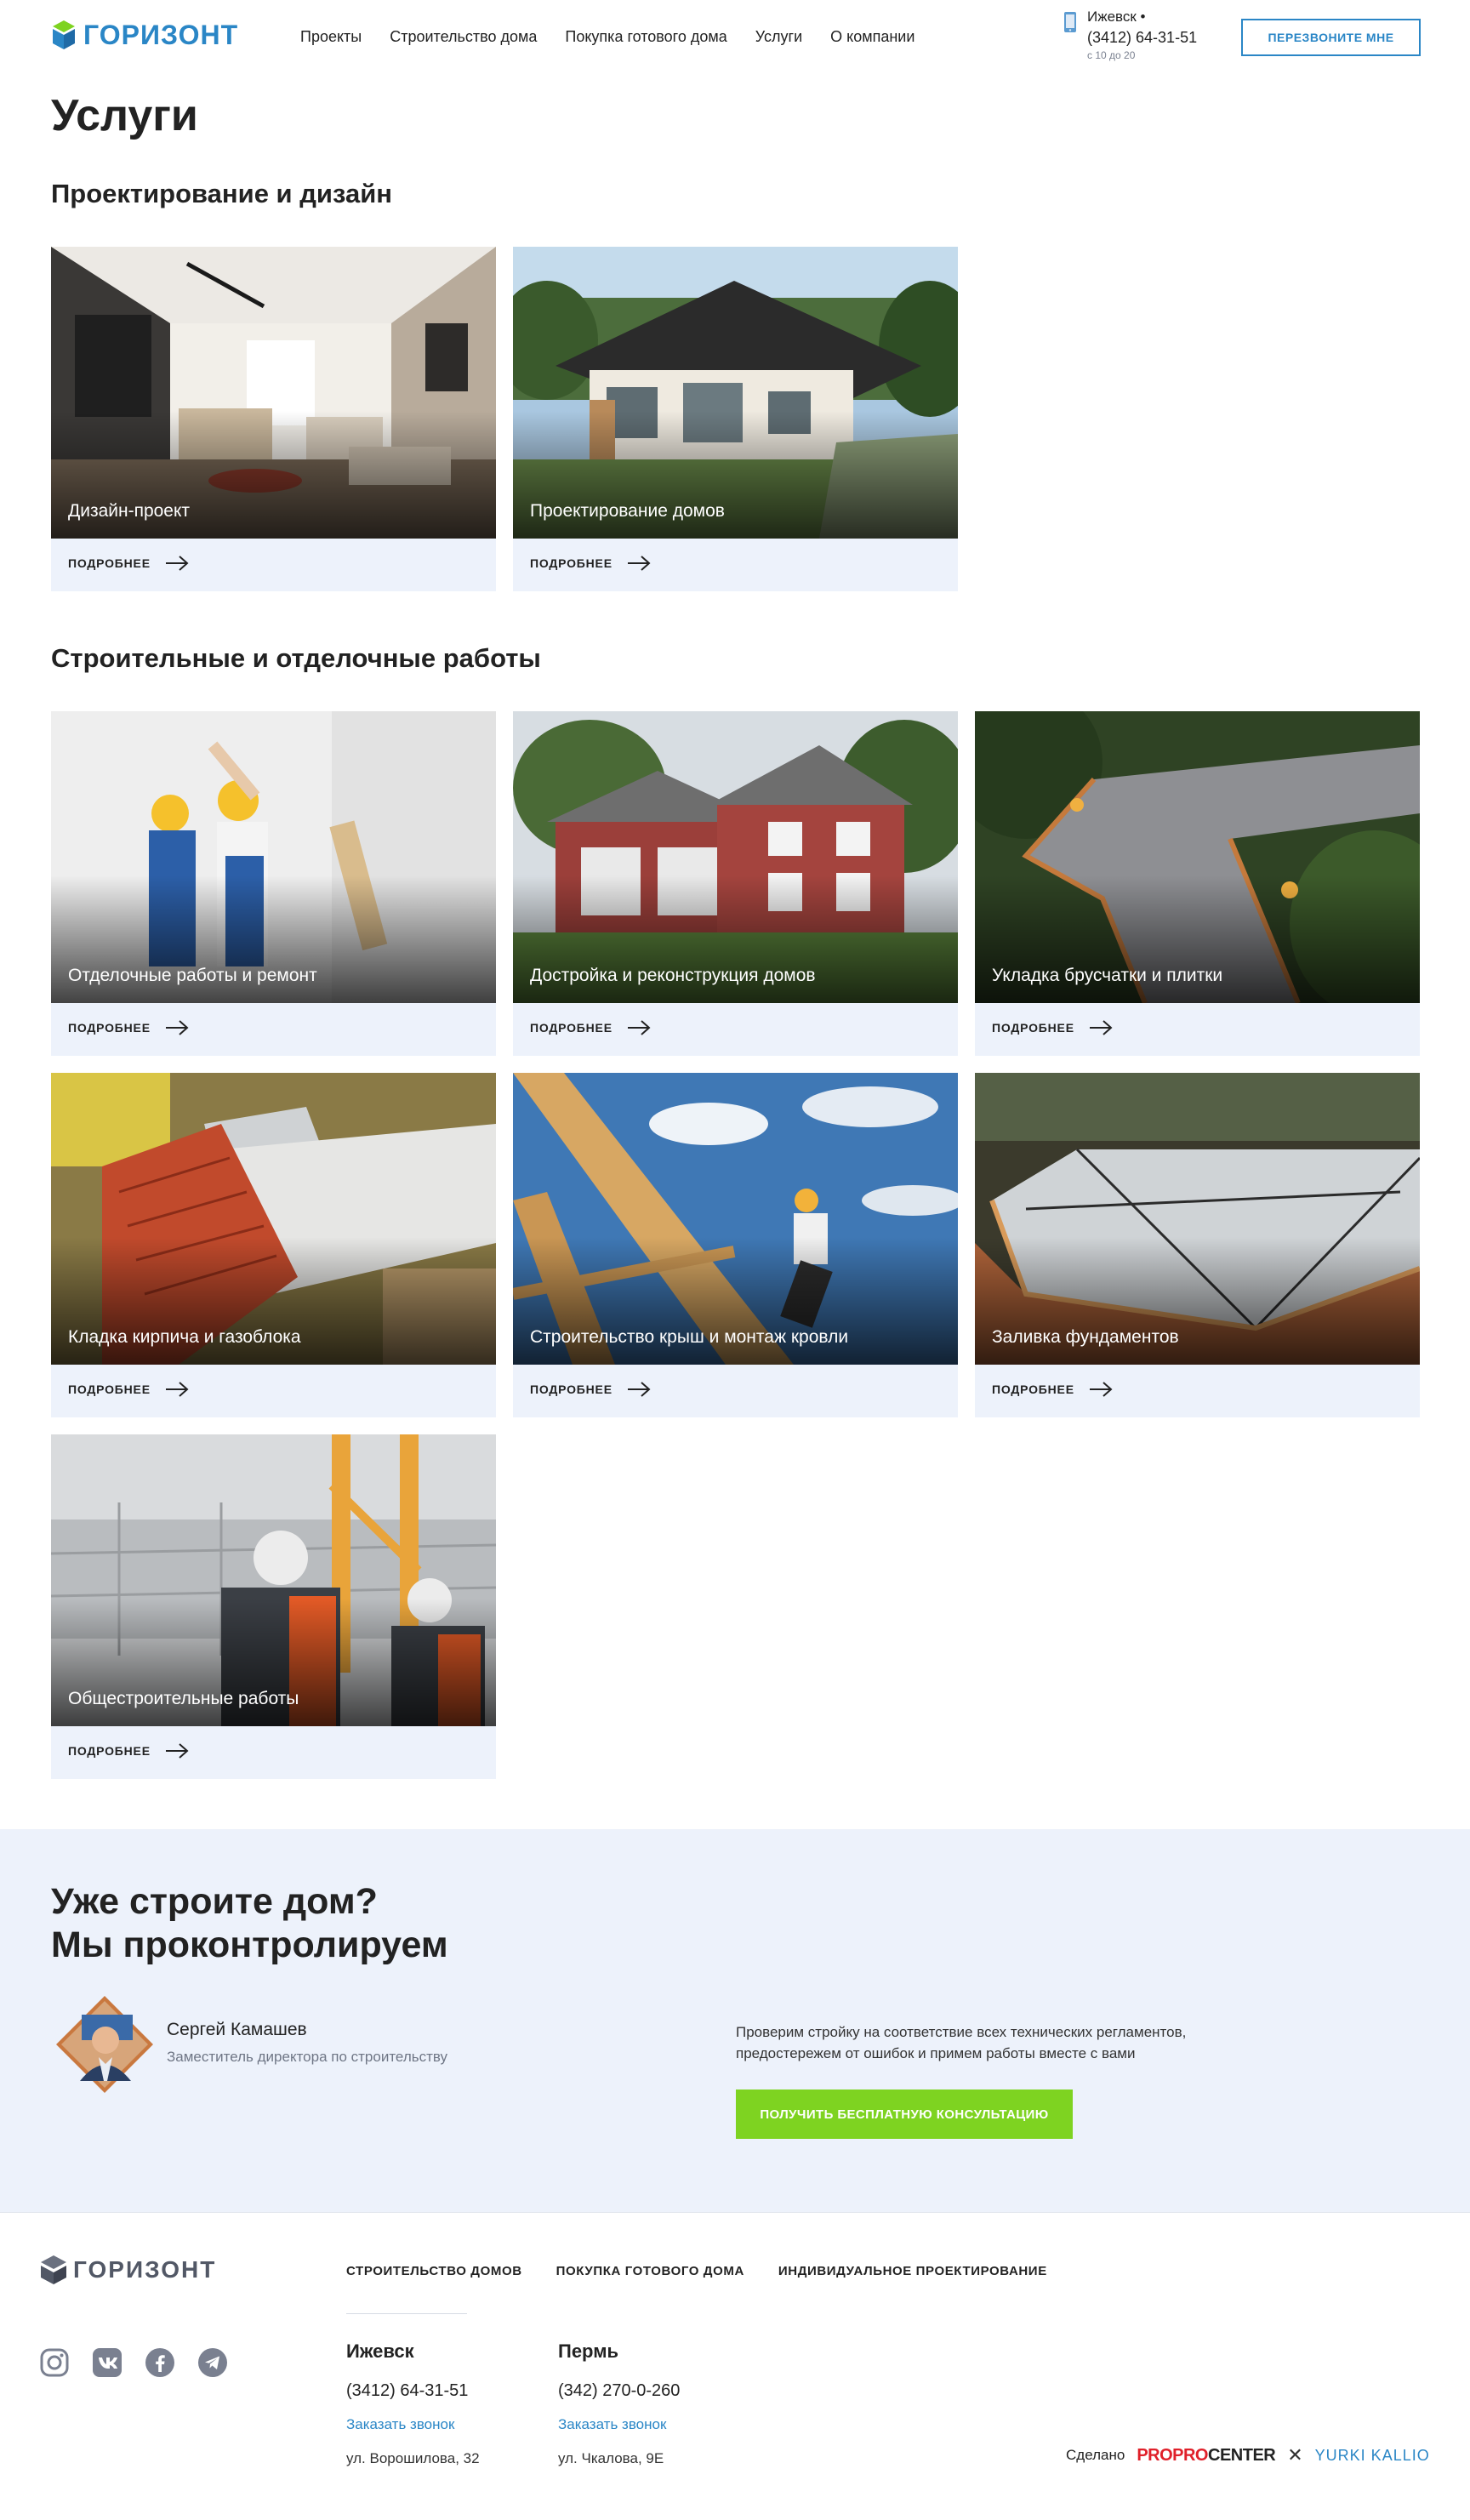 The height and width of the screenshot is (2520, 1470). I want to click on office-address: ул. Ворошилова, 32, so click(413, 2458).